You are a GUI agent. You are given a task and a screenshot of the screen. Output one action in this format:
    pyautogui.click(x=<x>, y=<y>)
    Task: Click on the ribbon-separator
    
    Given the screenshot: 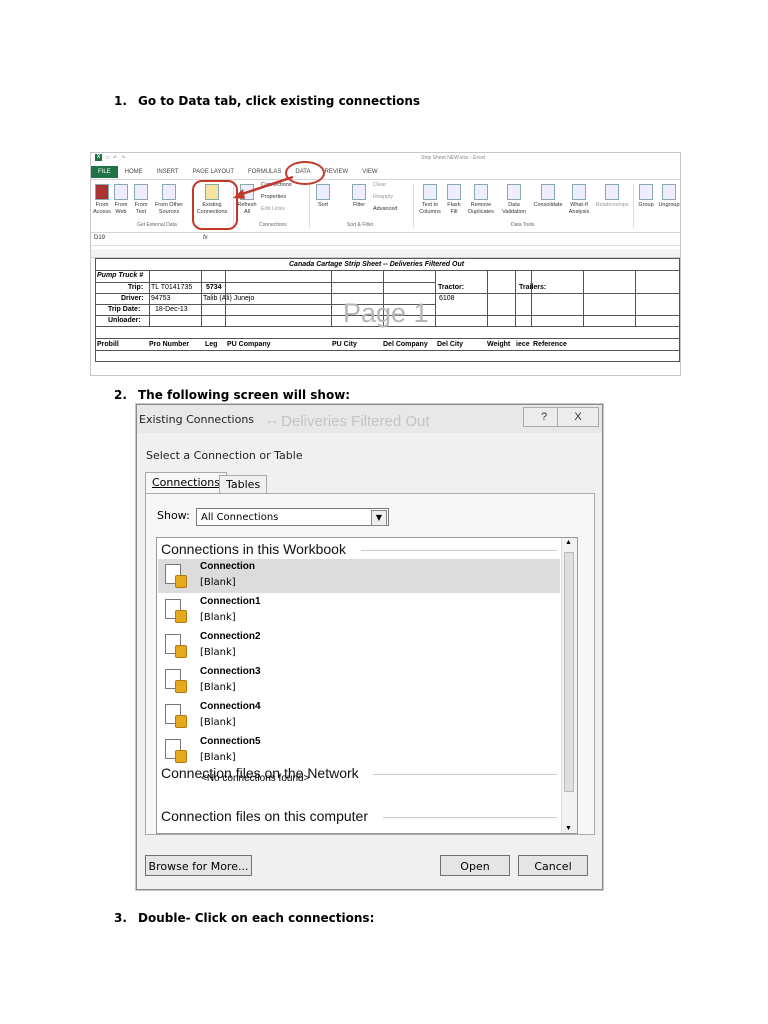 What is the action you would take?
    pyautogui.click(x=309, y=206)
    